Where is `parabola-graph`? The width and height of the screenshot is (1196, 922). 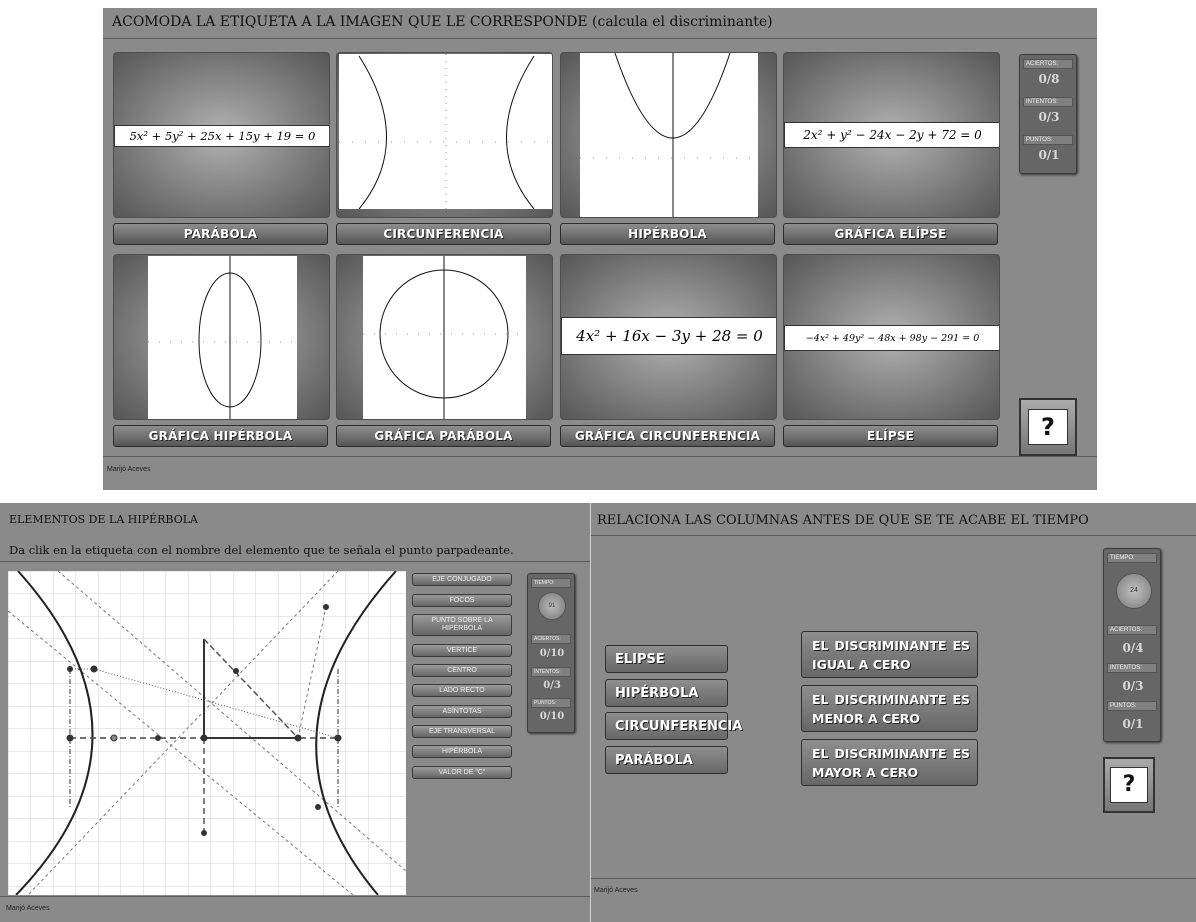
parabola-graph is located at coordinates (669, 135).